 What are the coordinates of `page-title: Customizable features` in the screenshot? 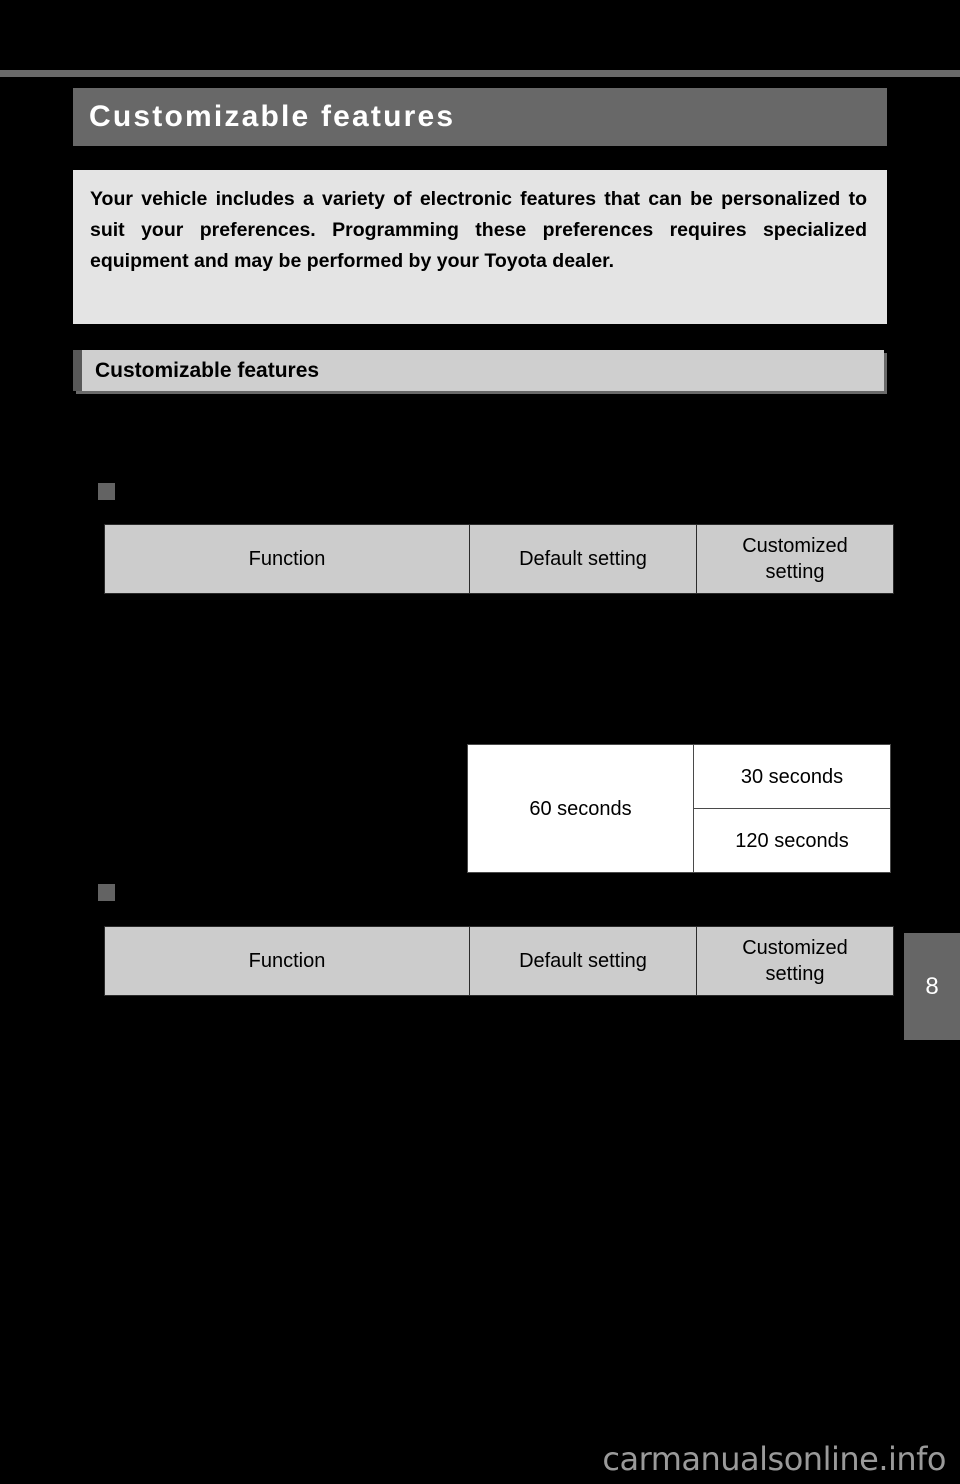 It's located at (272, 116).